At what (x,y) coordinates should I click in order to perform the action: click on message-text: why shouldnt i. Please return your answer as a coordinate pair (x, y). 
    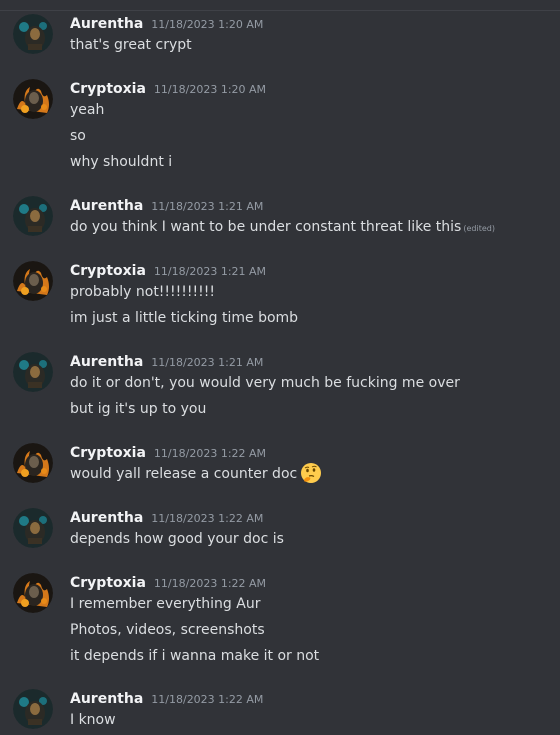
    Looking at the image, I should click on (121, 162).